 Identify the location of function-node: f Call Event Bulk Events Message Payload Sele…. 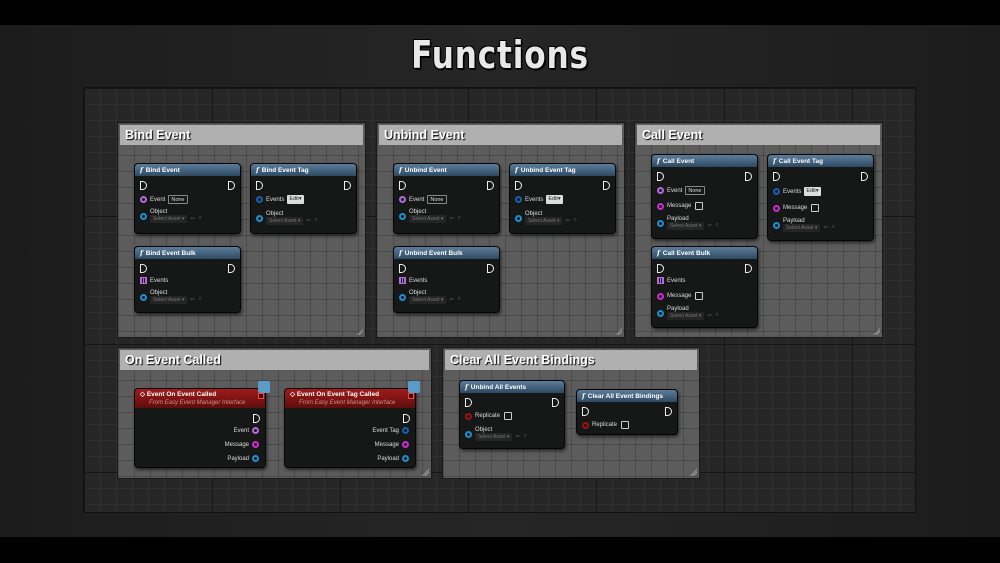
(704, 287).